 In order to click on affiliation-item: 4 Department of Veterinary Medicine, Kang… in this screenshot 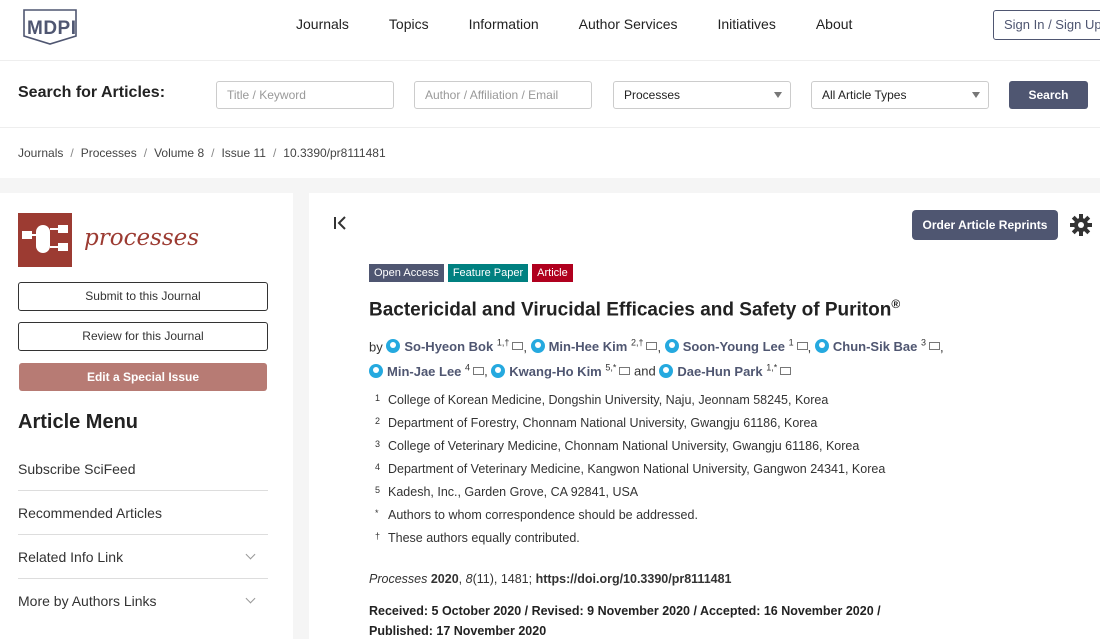, I will do `click(630, 469)`.